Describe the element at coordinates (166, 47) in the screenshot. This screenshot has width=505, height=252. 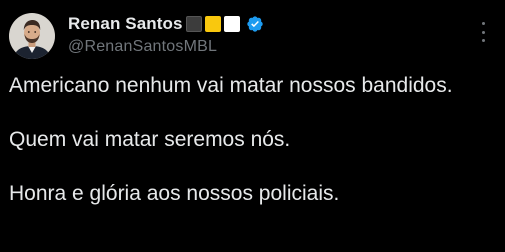
I see `author-handle: @RenanSantosMBL` at that location.